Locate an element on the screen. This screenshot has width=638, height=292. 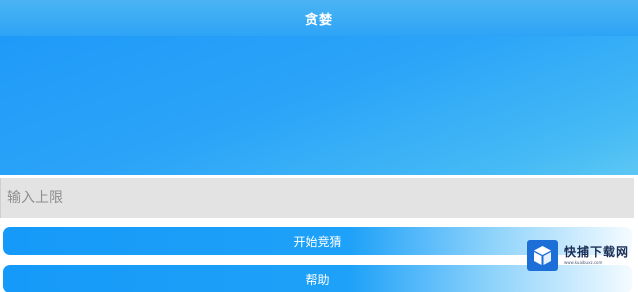
title-bar: 贪婪 is located at coordinates (319, 18).